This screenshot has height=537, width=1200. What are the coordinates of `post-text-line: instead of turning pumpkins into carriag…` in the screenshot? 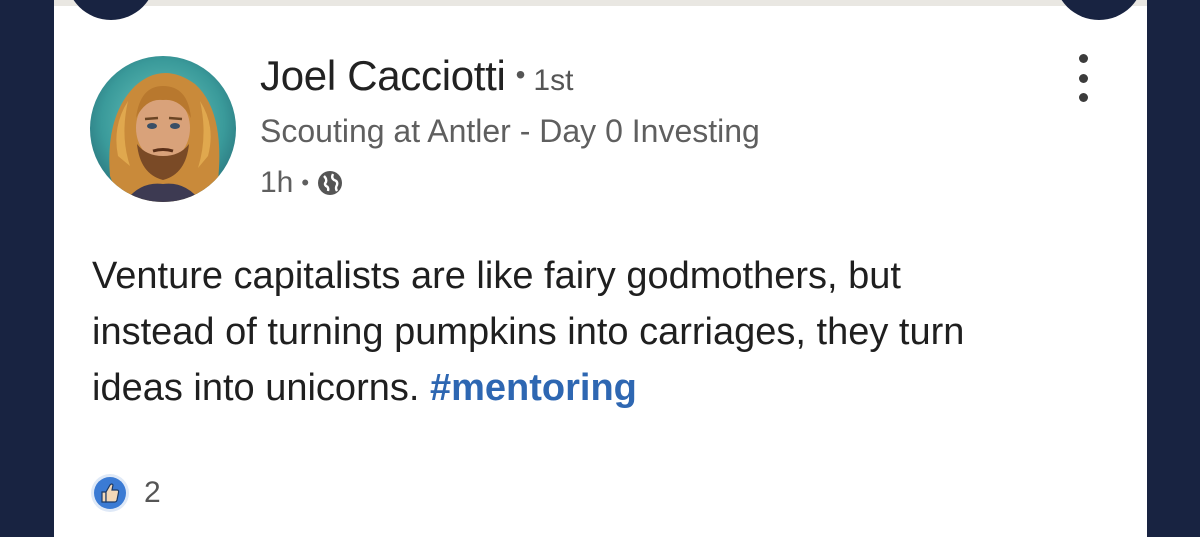 It's located at (528, 332).